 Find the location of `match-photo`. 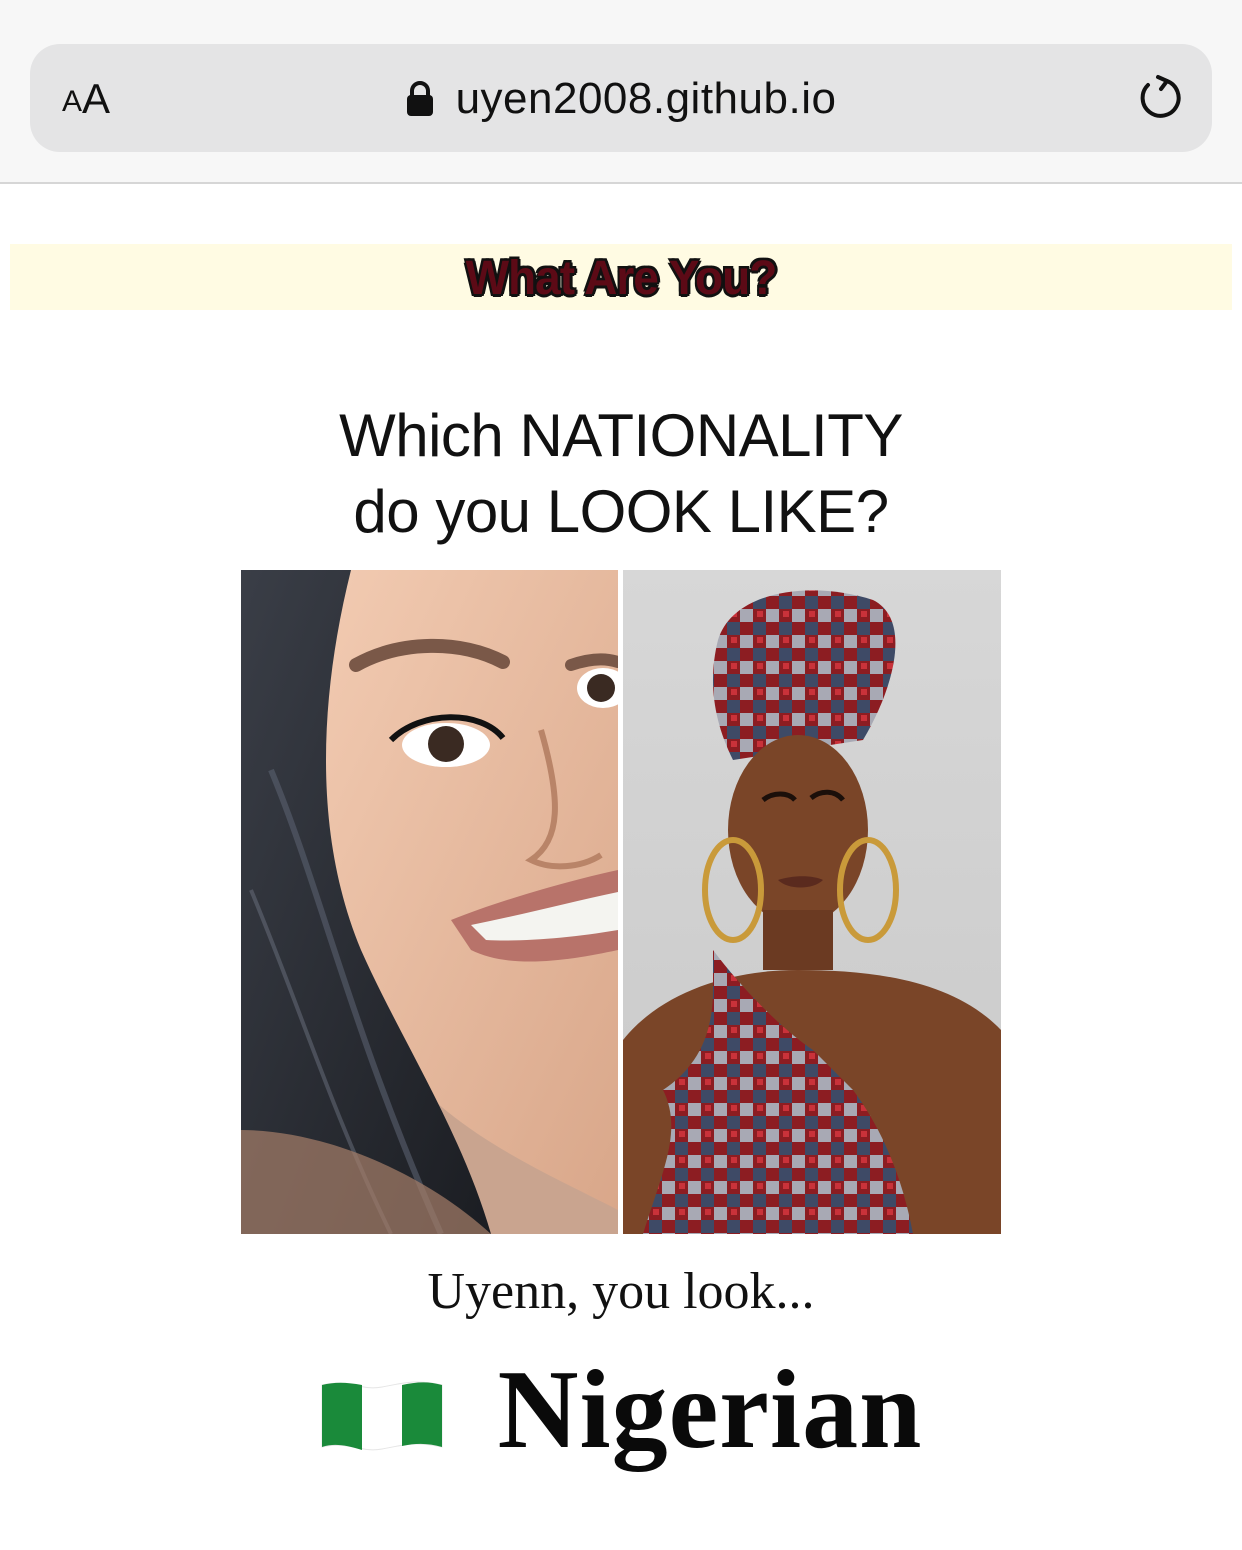

match-photo is located at coordinates (812, 902).